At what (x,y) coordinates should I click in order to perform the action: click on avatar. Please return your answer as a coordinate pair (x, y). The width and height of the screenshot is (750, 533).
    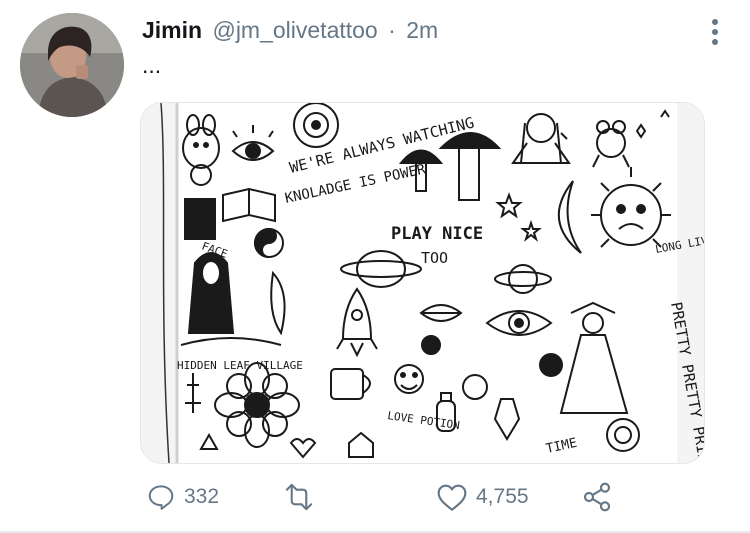
    Looking at the image, I should click on (72, 65).